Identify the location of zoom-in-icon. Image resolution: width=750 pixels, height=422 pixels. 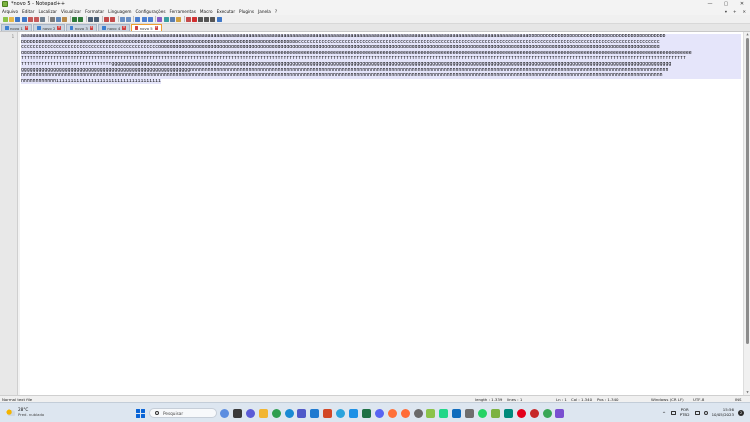
(106, 19).